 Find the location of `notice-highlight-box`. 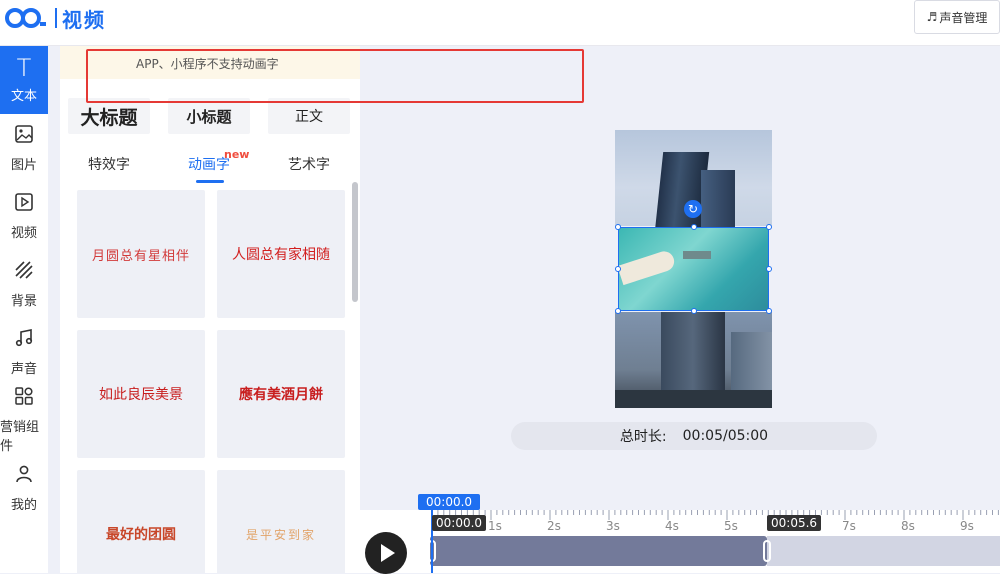

notice-highlight-box is located at coordinates (335, 76).